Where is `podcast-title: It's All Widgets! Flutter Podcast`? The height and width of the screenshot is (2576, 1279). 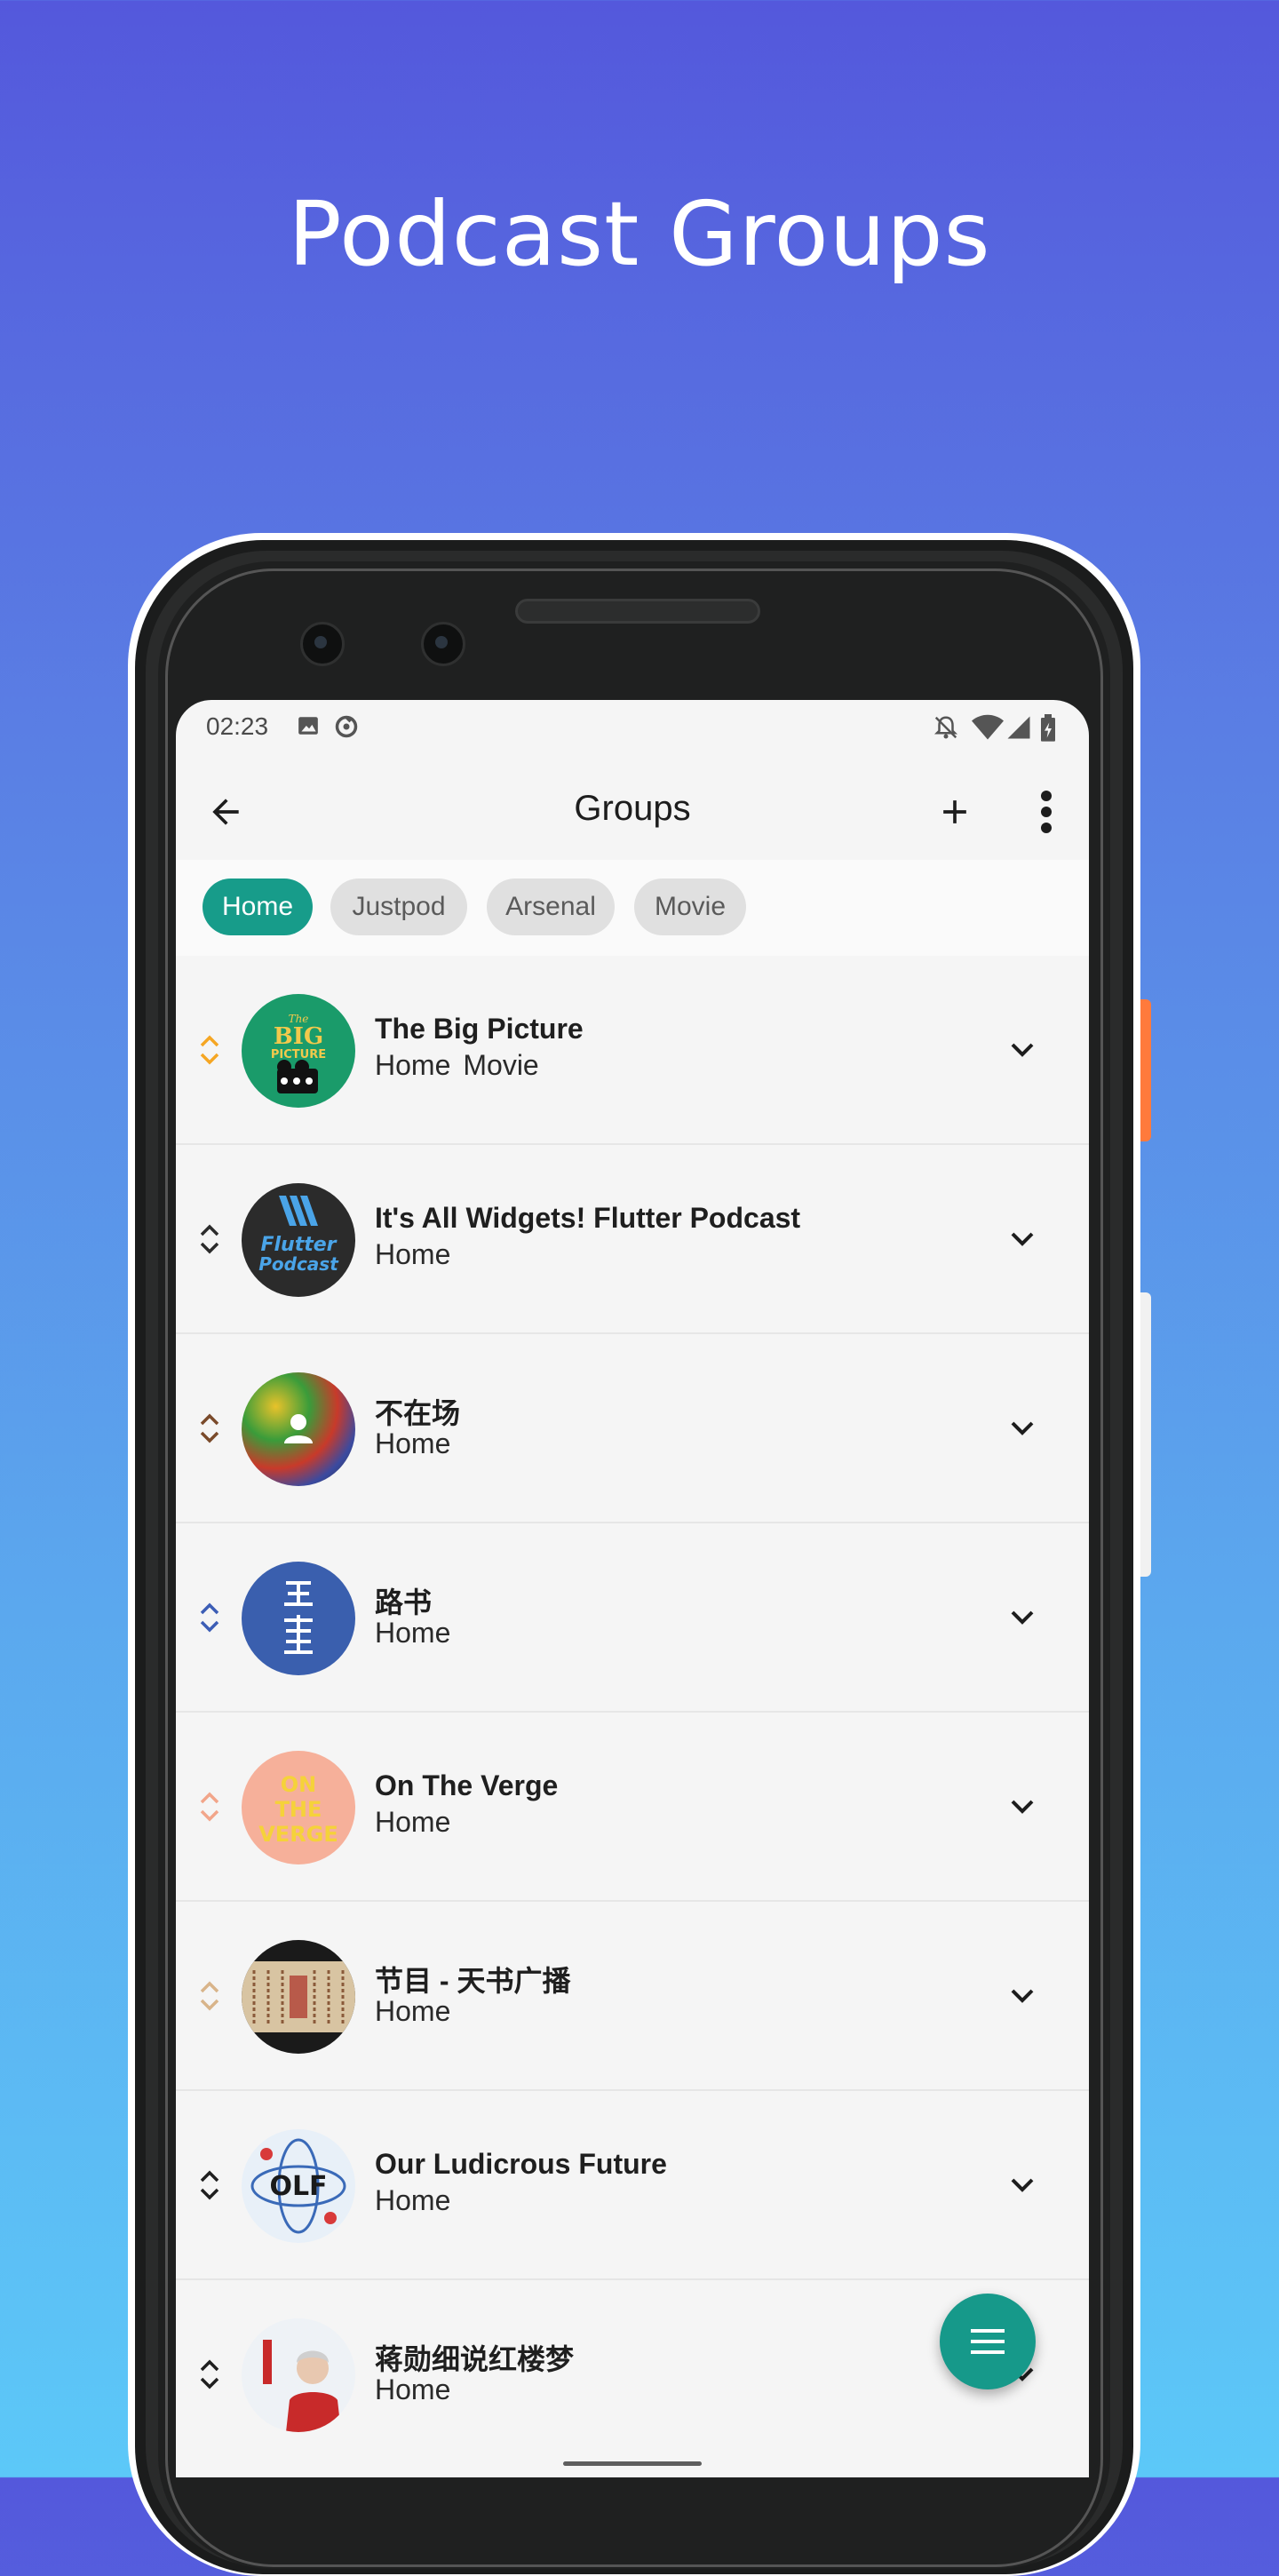
podcast-title: It's All Widgets! Flutter Podcast is located at coordinates (588, 1218).